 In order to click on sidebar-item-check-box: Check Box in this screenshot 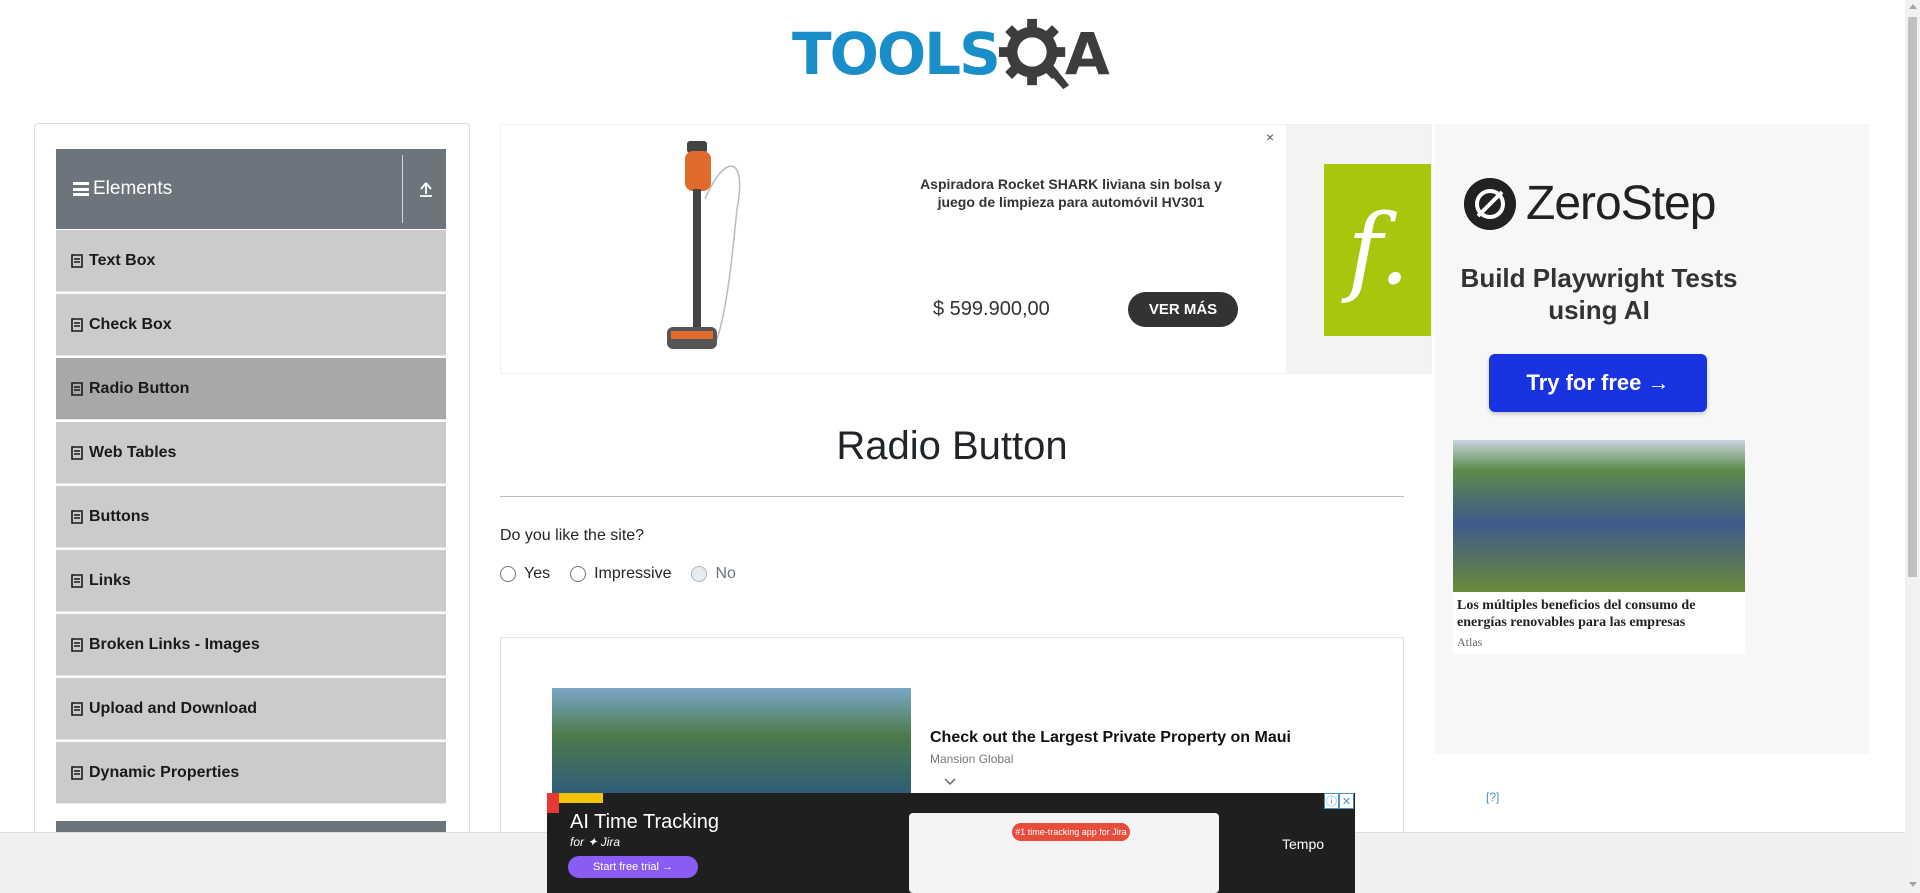, I will do `click(251, 325)`.